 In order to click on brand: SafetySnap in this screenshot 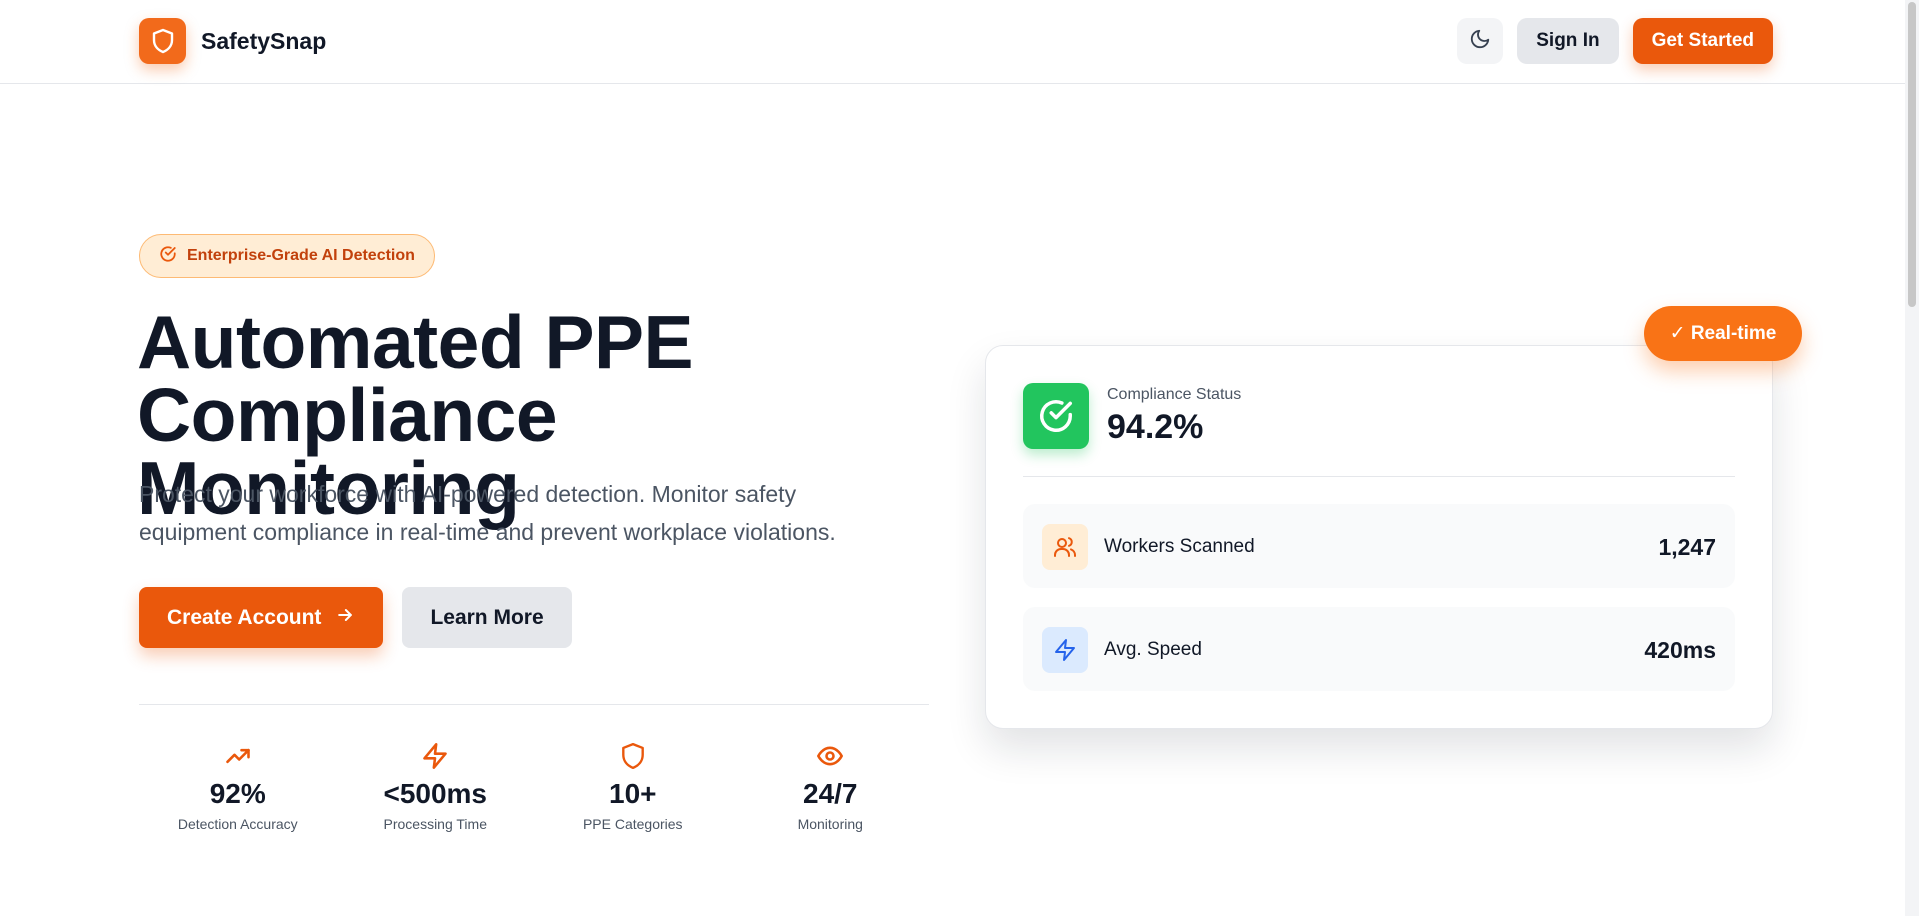, I will do `click(232, 41)`.